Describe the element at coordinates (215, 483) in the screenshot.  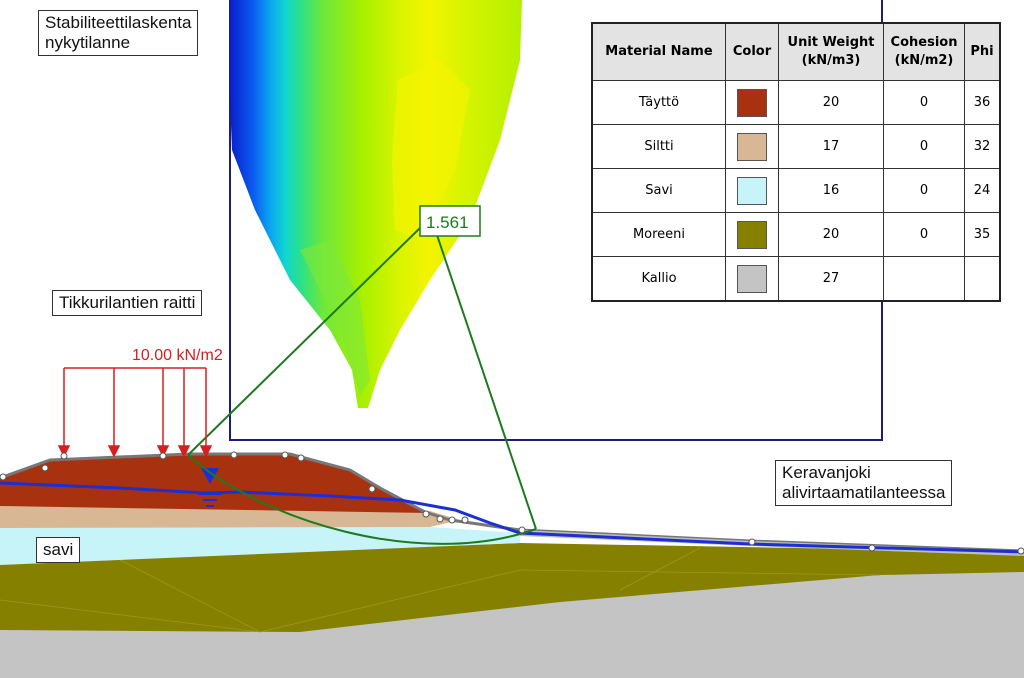
I see `taytto-layer` at that location.